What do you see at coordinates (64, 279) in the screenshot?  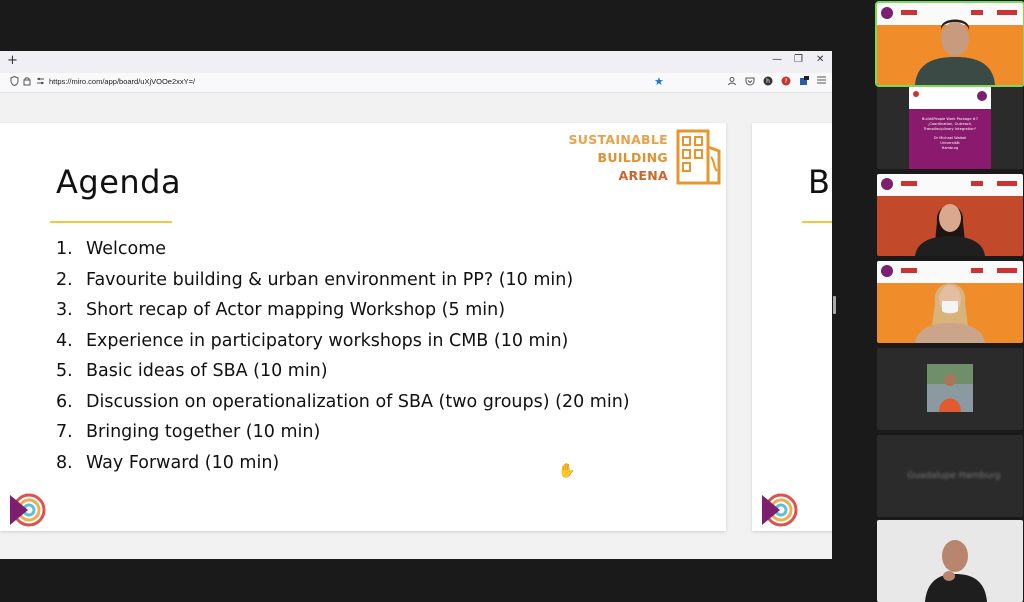 I see `agenda-item-number: 2.` at bounding box center [64, 279].